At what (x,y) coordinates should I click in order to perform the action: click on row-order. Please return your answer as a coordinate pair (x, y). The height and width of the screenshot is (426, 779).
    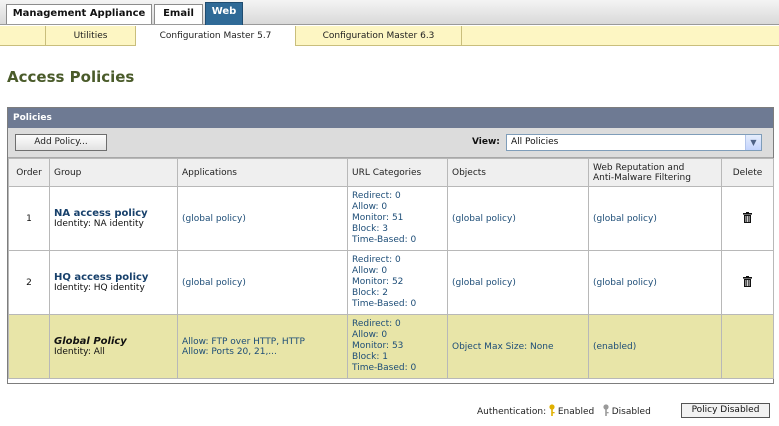
    Looking at the image, I should click on (29, 346).